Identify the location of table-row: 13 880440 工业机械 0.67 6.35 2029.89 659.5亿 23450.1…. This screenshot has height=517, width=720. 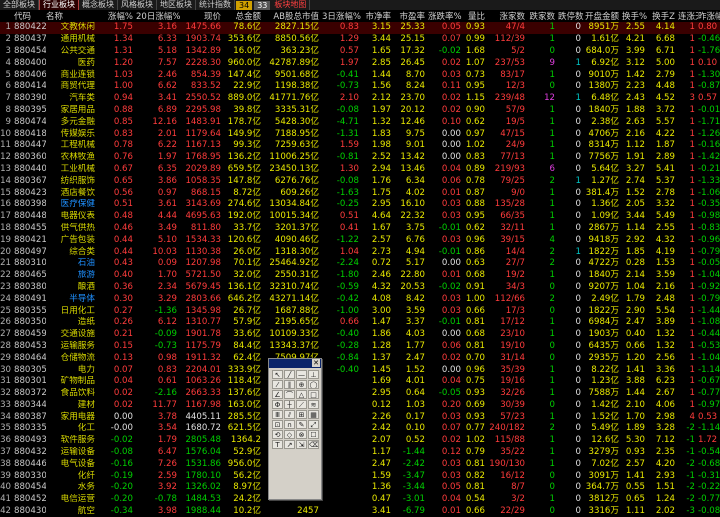
(360, 170).